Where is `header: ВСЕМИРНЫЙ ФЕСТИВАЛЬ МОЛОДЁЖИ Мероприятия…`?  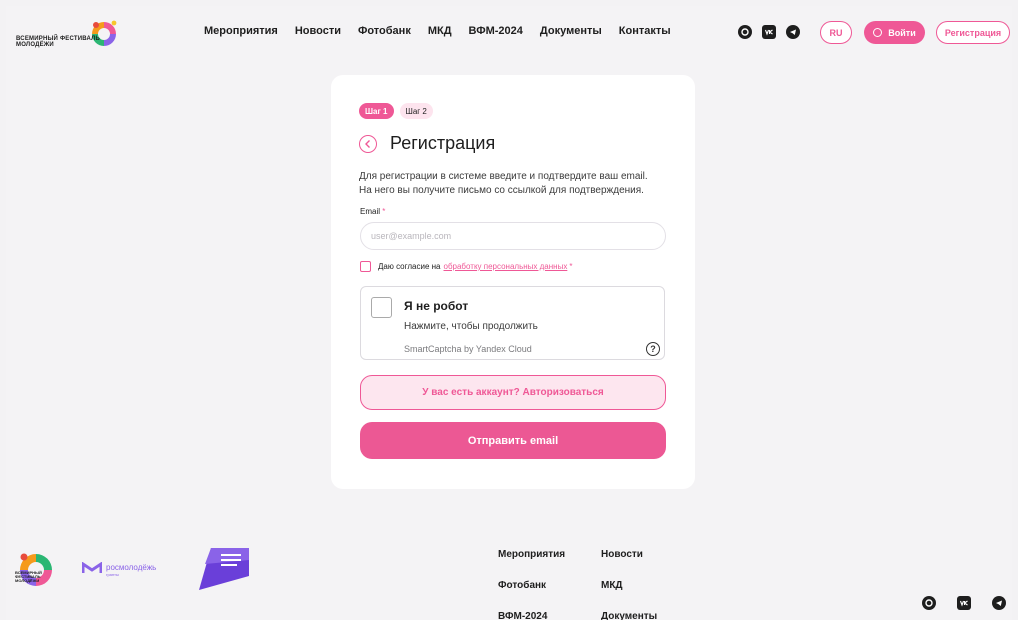
header: ВСЕМИРНЫЙ ФЕСТИВАЛЬ МОЛОДЁЖИ Мероприятия… is located at coordinates (509, 33).